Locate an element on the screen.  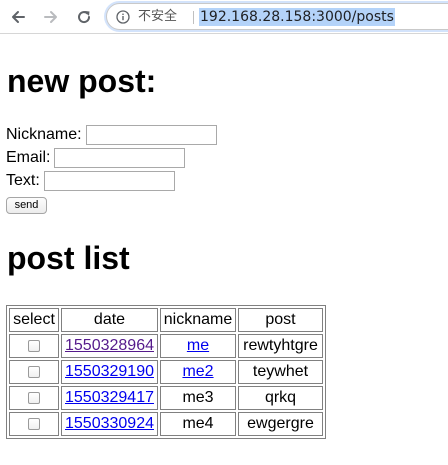
post-cell: teywhet is located at coordinates (280, 372).